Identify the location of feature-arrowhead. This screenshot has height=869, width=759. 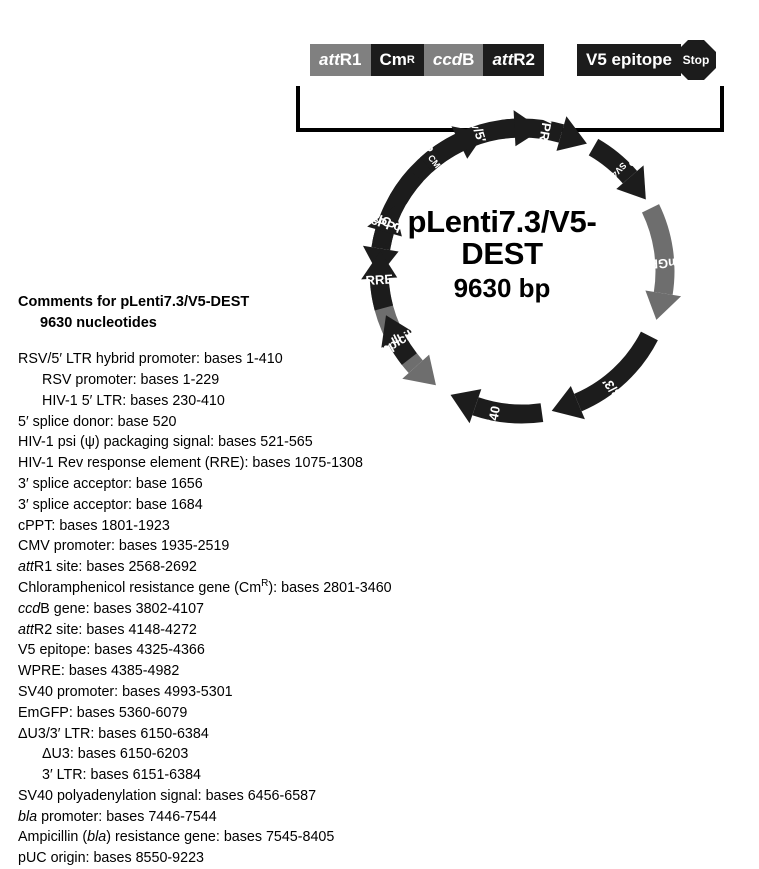
(663, 305).